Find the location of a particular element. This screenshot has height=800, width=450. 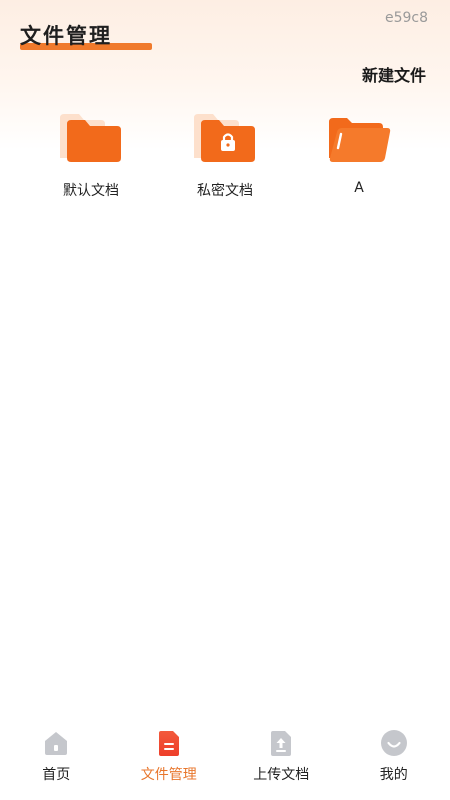

page-title-block: 文件管理 is located at coordinates (86, 38).